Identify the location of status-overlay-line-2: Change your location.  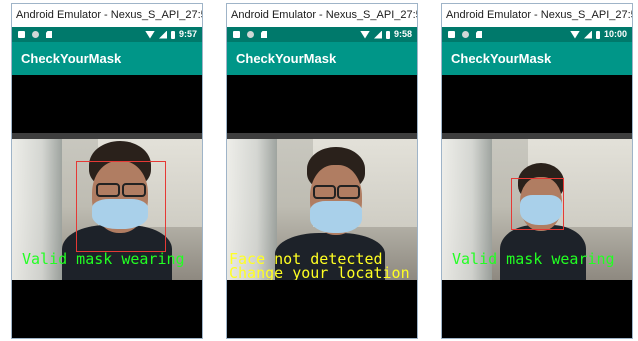
(319, 272).